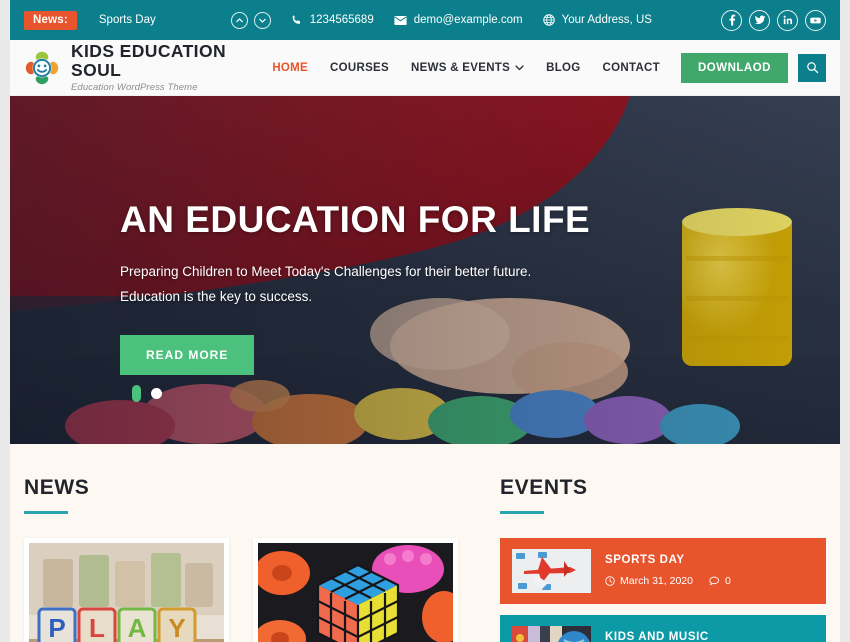 This screenshot has height=642, width=850. I want to click on event-comments: 0, so click(720, 581).